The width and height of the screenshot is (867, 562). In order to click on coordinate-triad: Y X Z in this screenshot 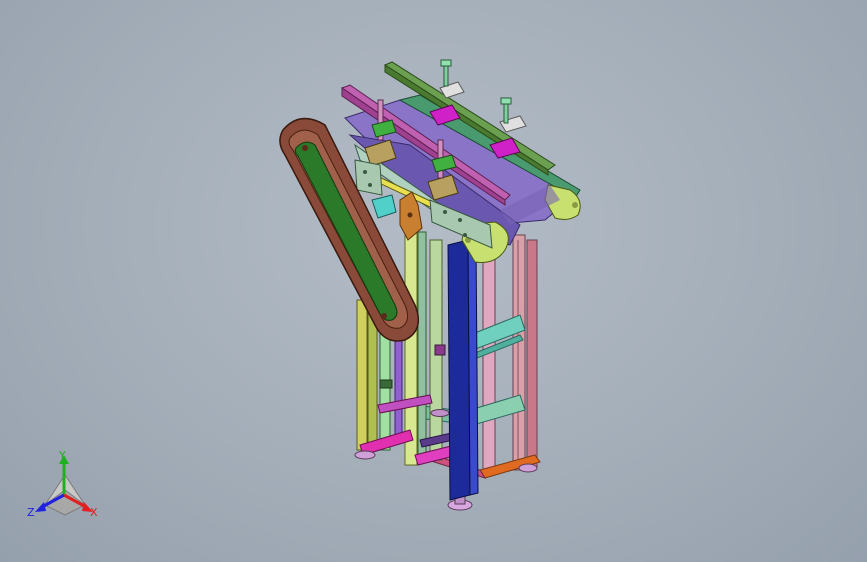, I will do `click(62, 484)`.